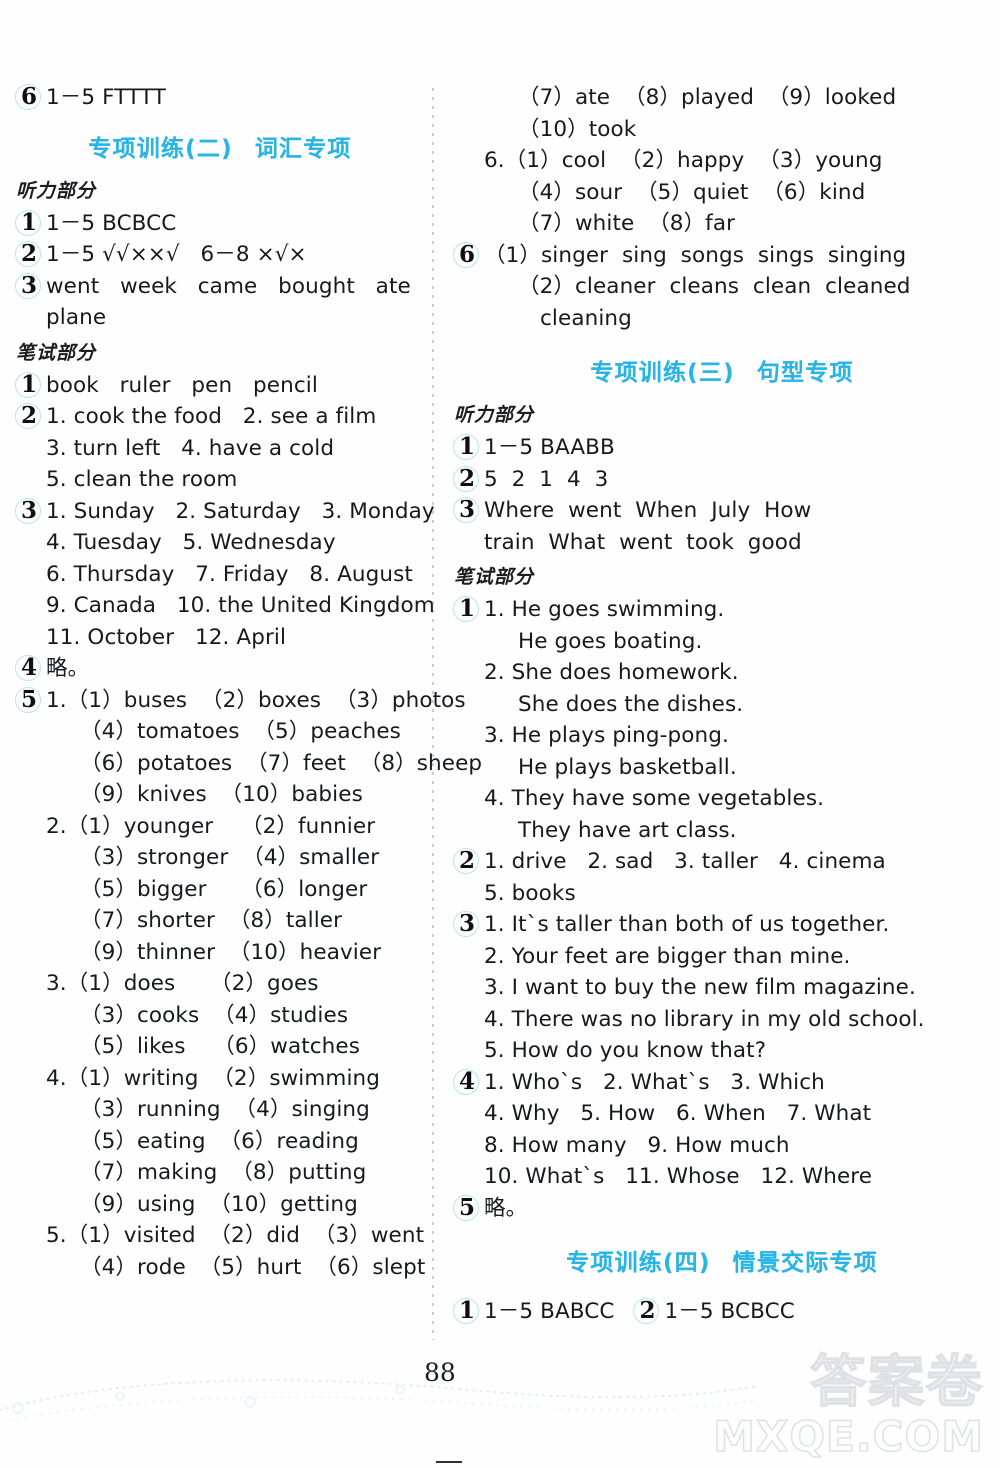  Describe the element at coordinates (224, 889) in the screenshot. I see `answer-line: （5）bigger （6）longer` at that location.